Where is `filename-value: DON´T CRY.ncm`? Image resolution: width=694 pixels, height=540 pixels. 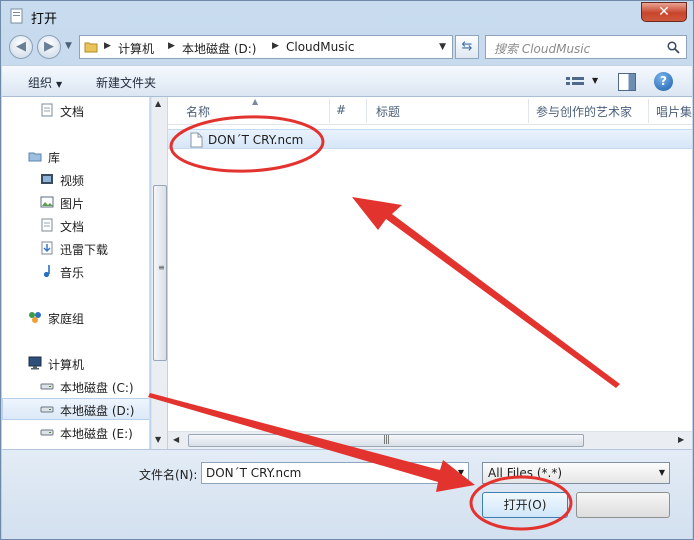
filename-value: DON´T CRY.ncm is located at coordinates (254, 473).